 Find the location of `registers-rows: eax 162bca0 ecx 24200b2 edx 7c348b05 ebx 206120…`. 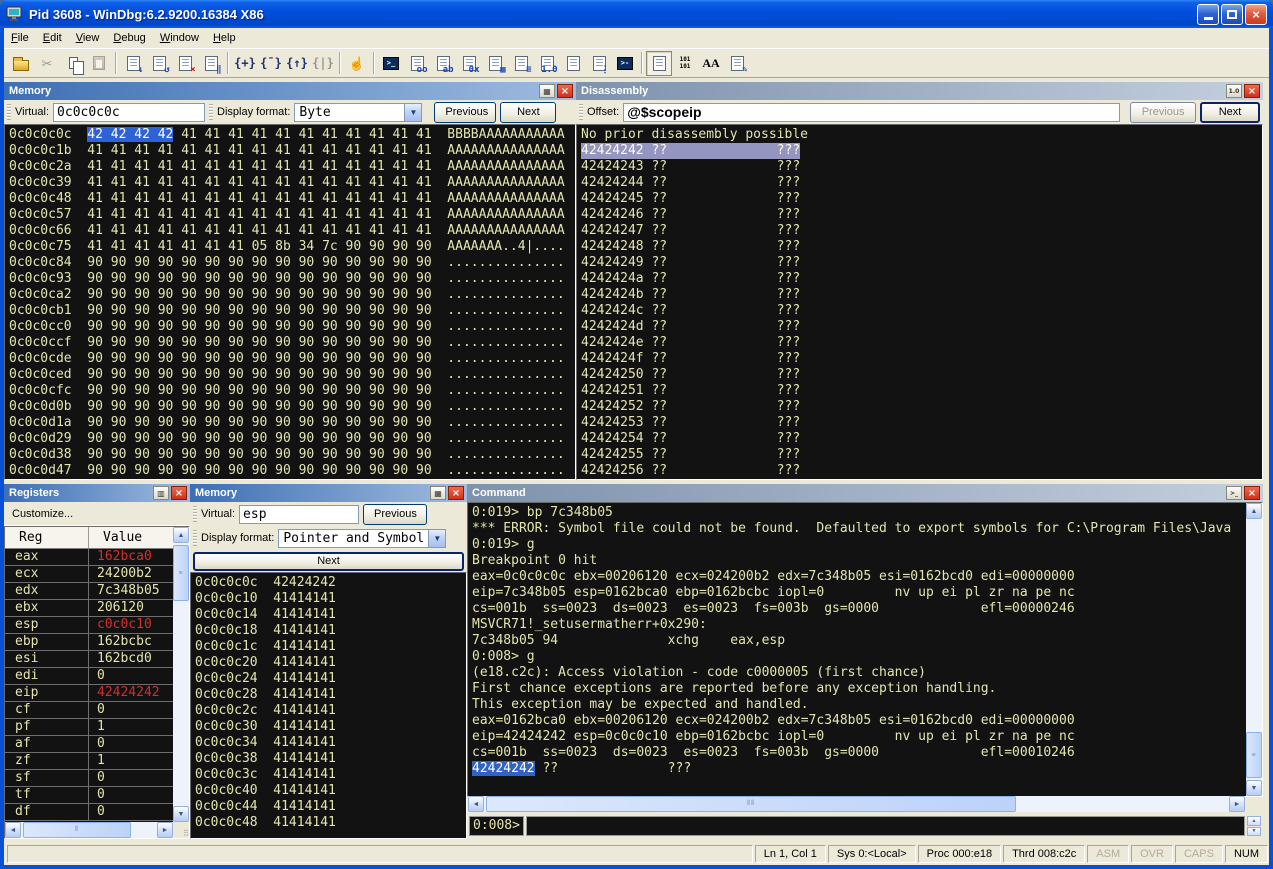

registers-rows: eax 162bca0 ecx 24200b2 edx 7c348b05 ebx 206120… is located at coordinates (89, 685).